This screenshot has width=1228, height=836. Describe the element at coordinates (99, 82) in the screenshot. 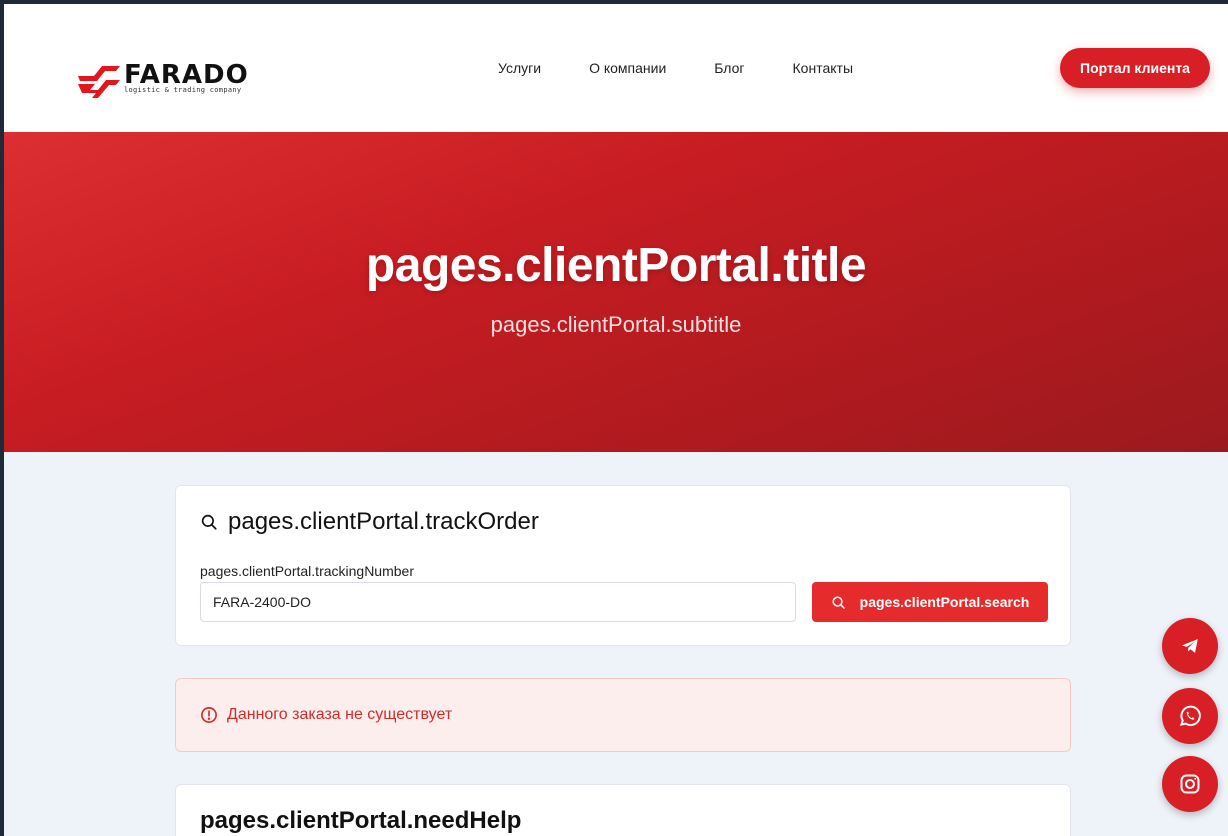

I see `farado-logo-mark-icon` at that location.